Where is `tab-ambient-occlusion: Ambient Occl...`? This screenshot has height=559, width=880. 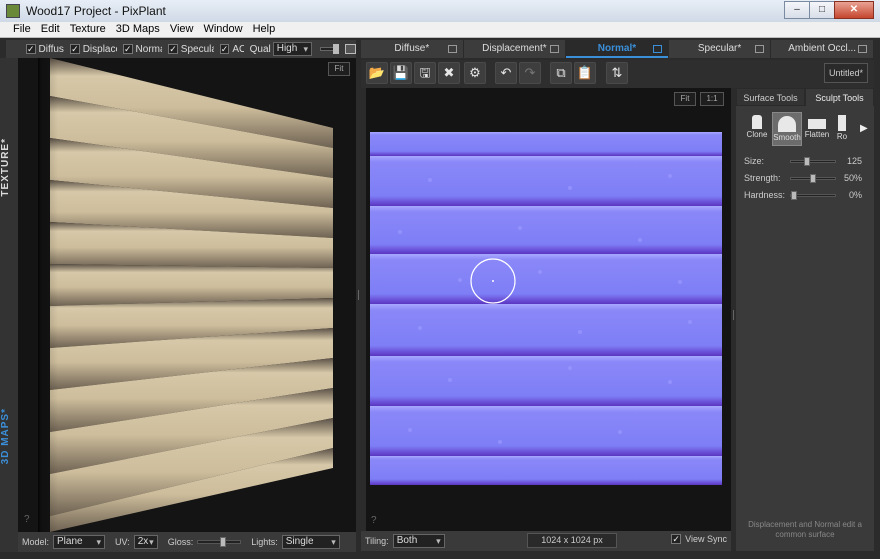
tab-ambient-occlusion: Ambient Occl... is located at coordinates (822, 49).